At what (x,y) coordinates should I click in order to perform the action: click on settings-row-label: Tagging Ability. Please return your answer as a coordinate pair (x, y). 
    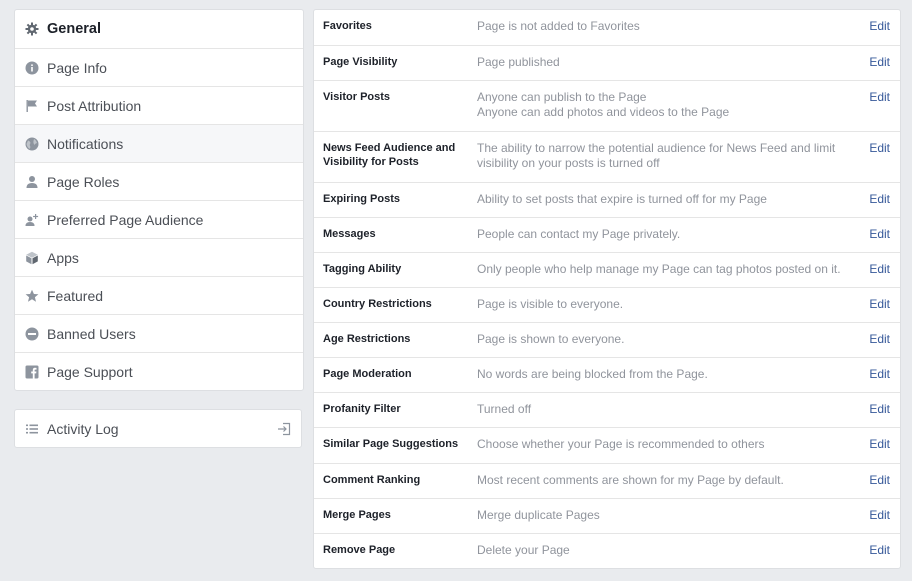
    Looking at the image, I should click on (362, 269).